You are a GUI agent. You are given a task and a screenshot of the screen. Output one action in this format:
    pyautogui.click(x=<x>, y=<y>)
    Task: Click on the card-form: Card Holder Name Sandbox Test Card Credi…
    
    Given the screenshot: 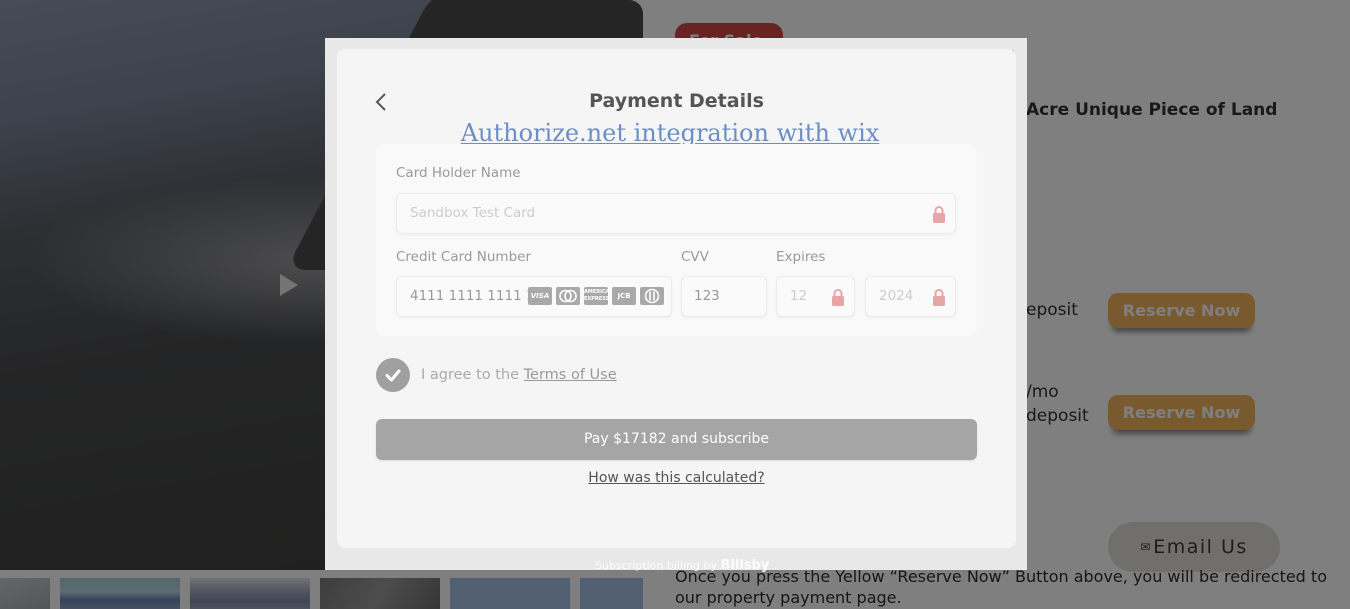 What is the action you would take?
    pyautogui.click(x=676, y=240)
    